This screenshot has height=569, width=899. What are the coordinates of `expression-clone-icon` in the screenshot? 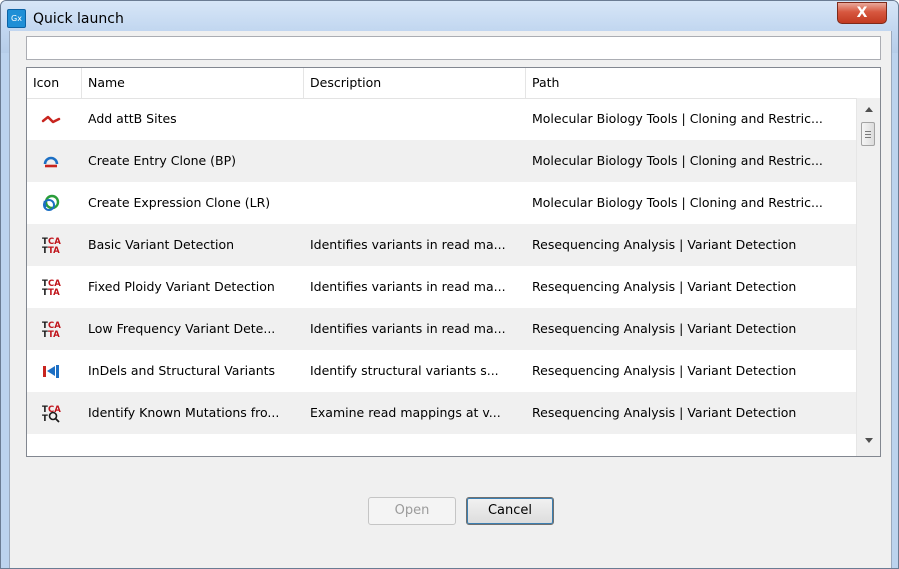 It's located at (51, 202).